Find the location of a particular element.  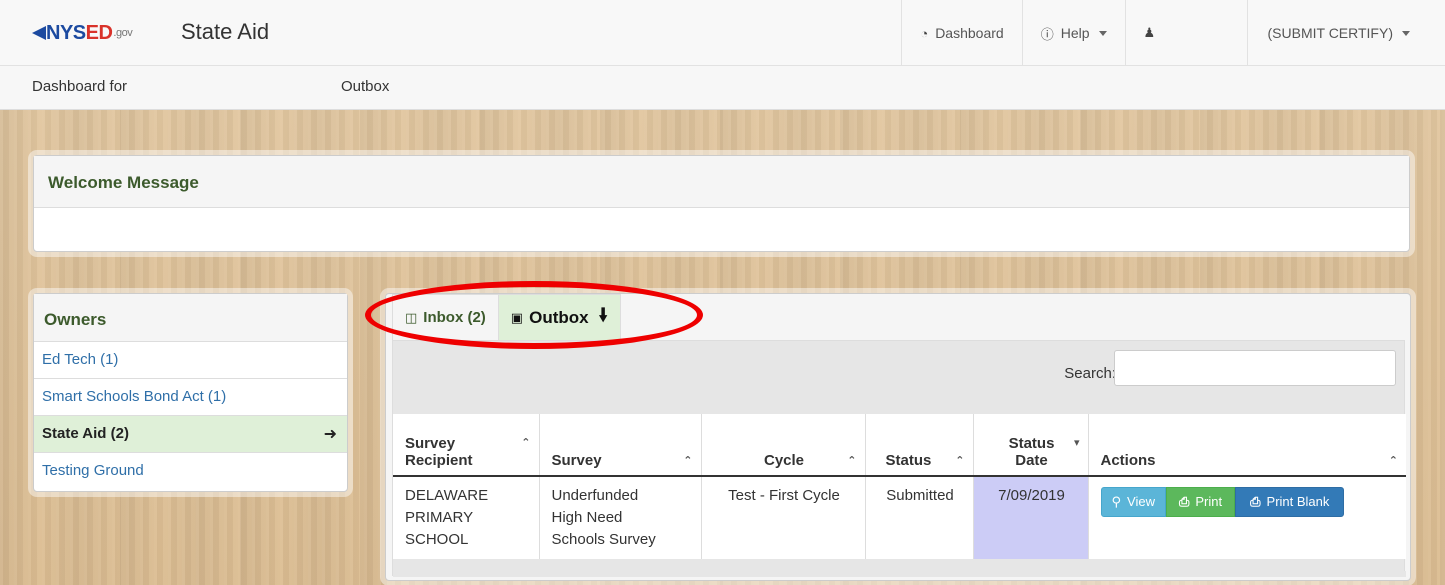

cell-actions: ⚲ View ⎙ Print ⎙ Print Blank is located at coordinates (1247, 517).